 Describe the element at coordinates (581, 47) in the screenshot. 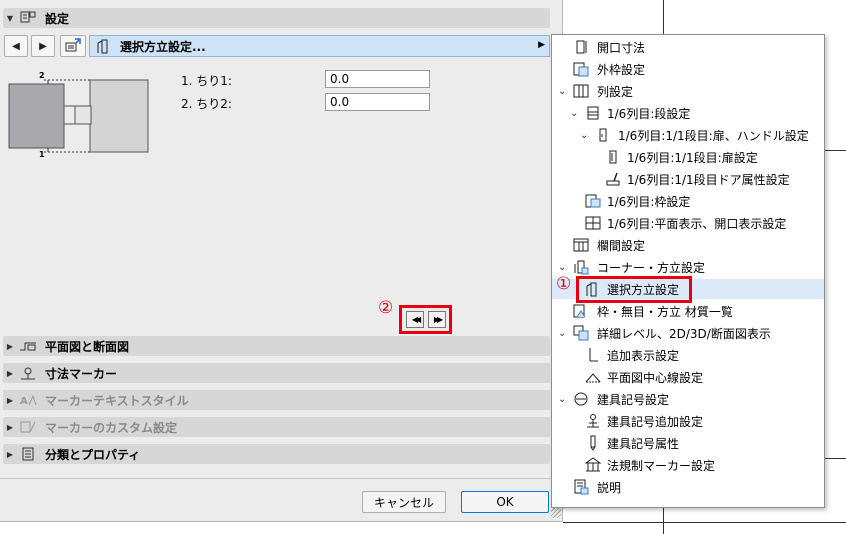

I see `opening-dimension-icon` at that location.